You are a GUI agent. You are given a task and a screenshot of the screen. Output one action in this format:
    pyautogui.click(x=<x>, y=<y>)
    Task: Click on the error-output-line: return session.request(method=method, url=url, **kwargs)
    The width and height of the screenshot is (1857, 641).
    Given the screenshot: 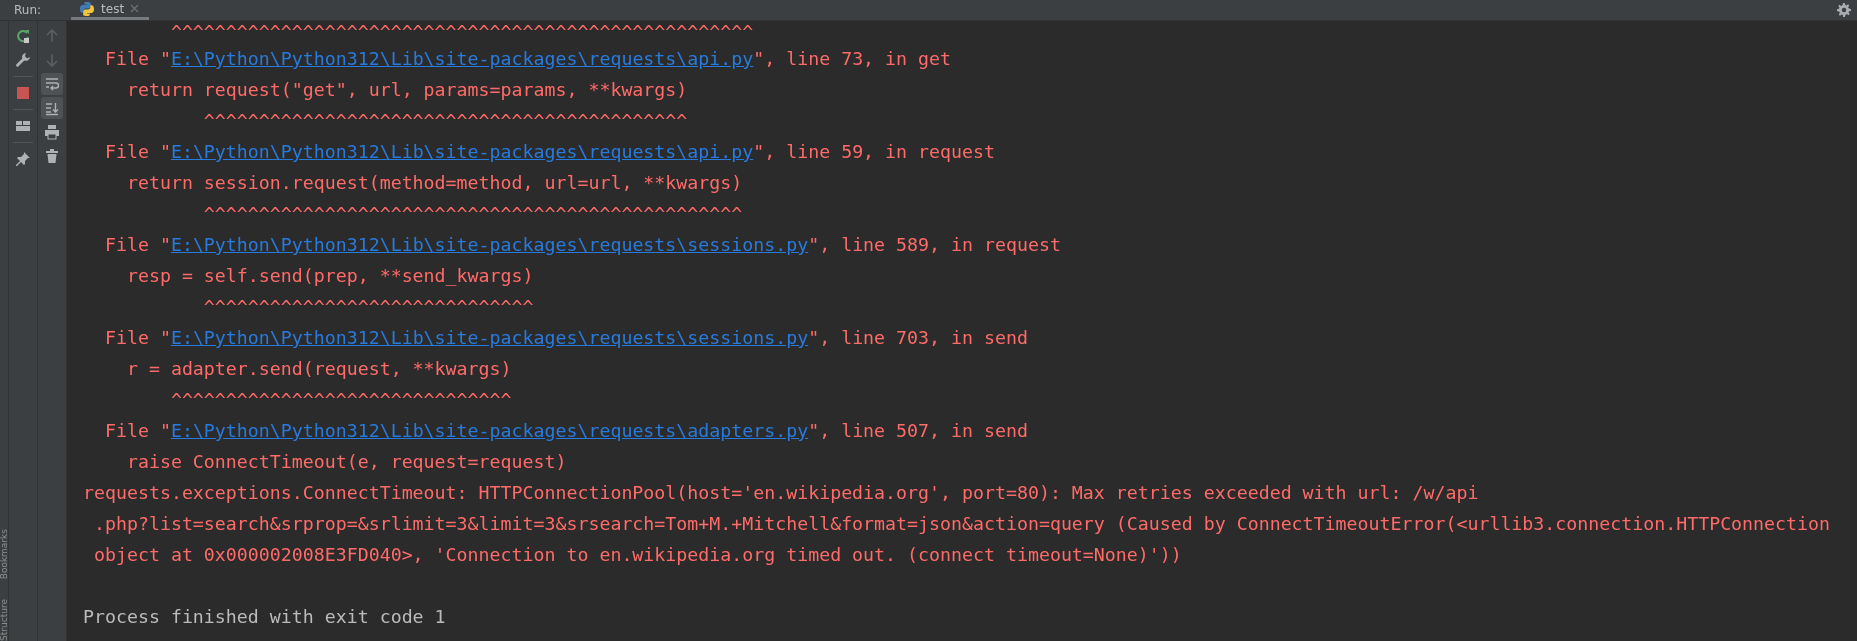 What is the action you would take?
    pyautogui.click(x=434, y=182)
    